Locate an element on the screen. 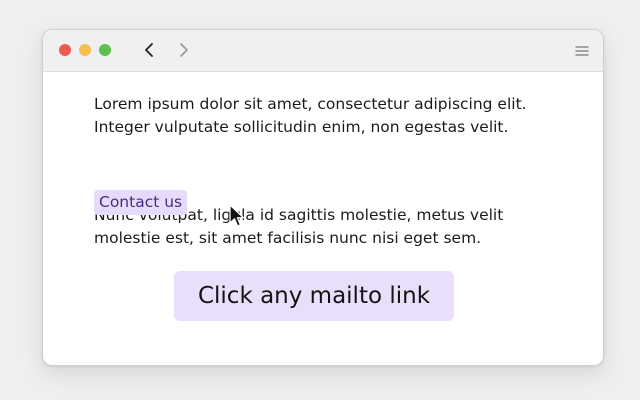 The height and width of the screenshot is (400, 640). zoom-window-button is located at coordinates (105, 50).